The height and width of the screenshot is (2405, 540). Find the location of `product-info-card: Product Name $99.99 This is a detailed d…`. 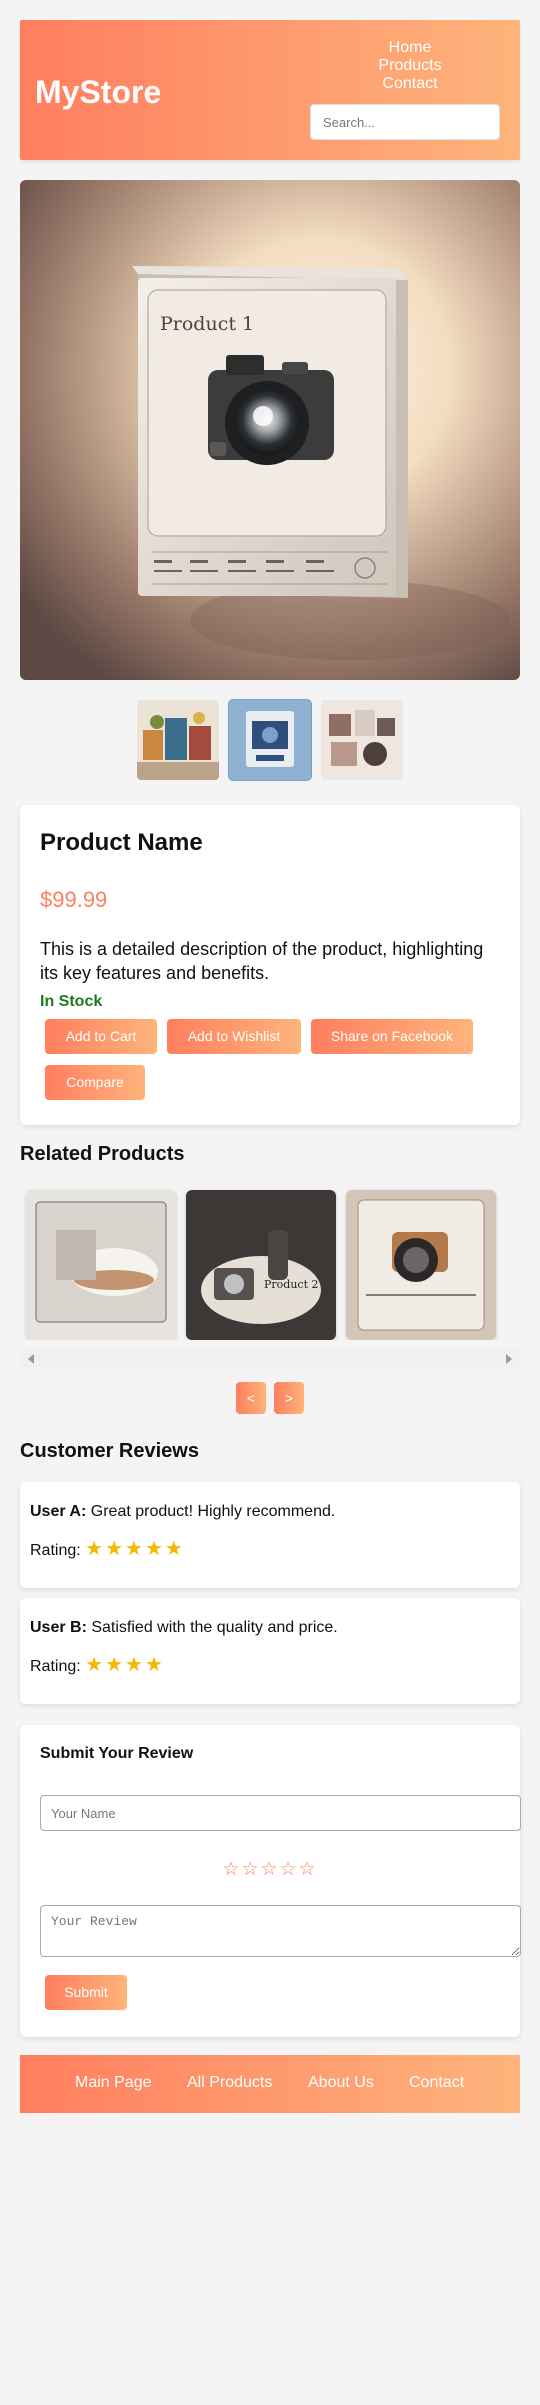

product-info-card: Product Name $99.99 This is a detailed d… is located at coordinates (270, 965).